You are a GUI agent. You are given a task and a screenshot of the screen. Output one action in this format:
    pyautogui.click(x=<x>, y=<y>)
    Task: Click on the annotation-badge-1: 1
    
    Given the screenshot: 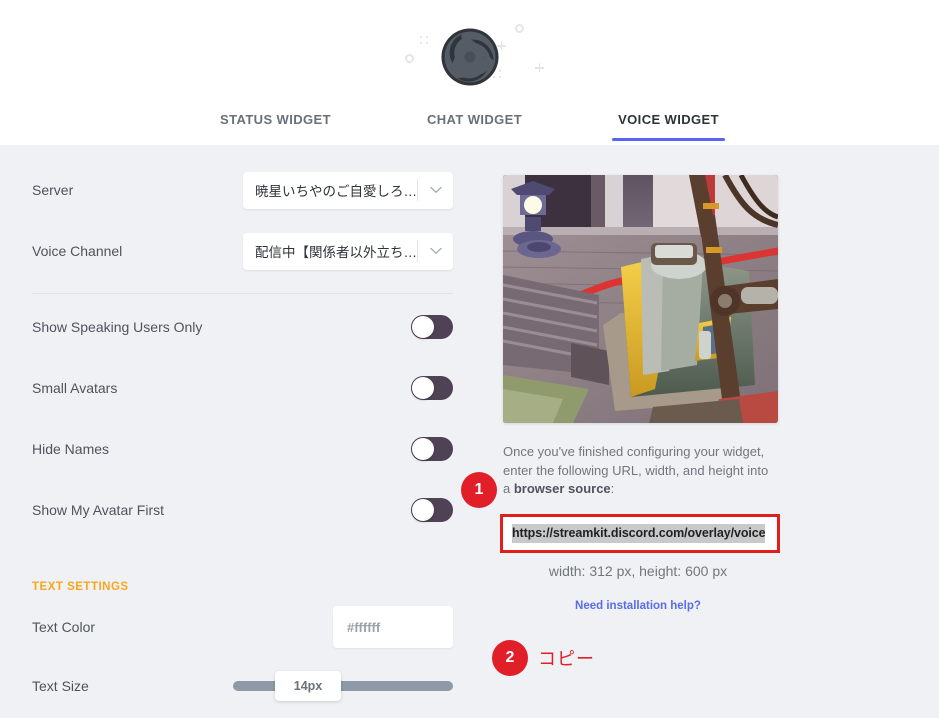 What is the action you would take?
    pyautogui.click(x=479, y=490)
    